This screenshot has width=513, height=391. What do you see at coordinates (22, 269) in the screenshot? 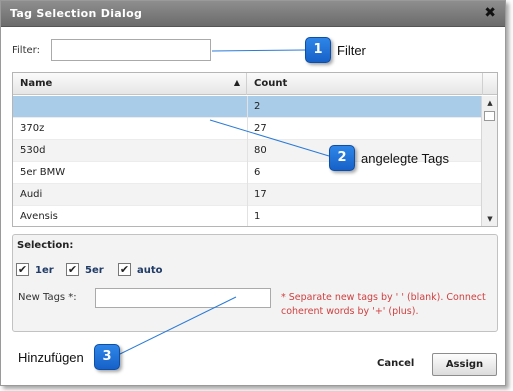
I see `checkbox-1er: ✔` at bounding box center [22, 269].